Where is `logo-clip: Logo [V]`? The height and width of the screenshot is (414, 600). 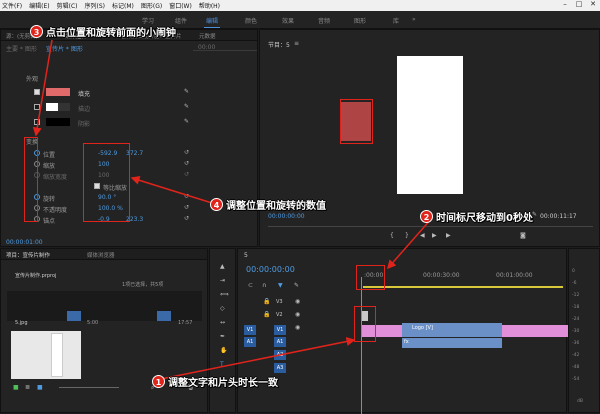
logo-clip: Logo [V] is located at coordinates (452, 330).